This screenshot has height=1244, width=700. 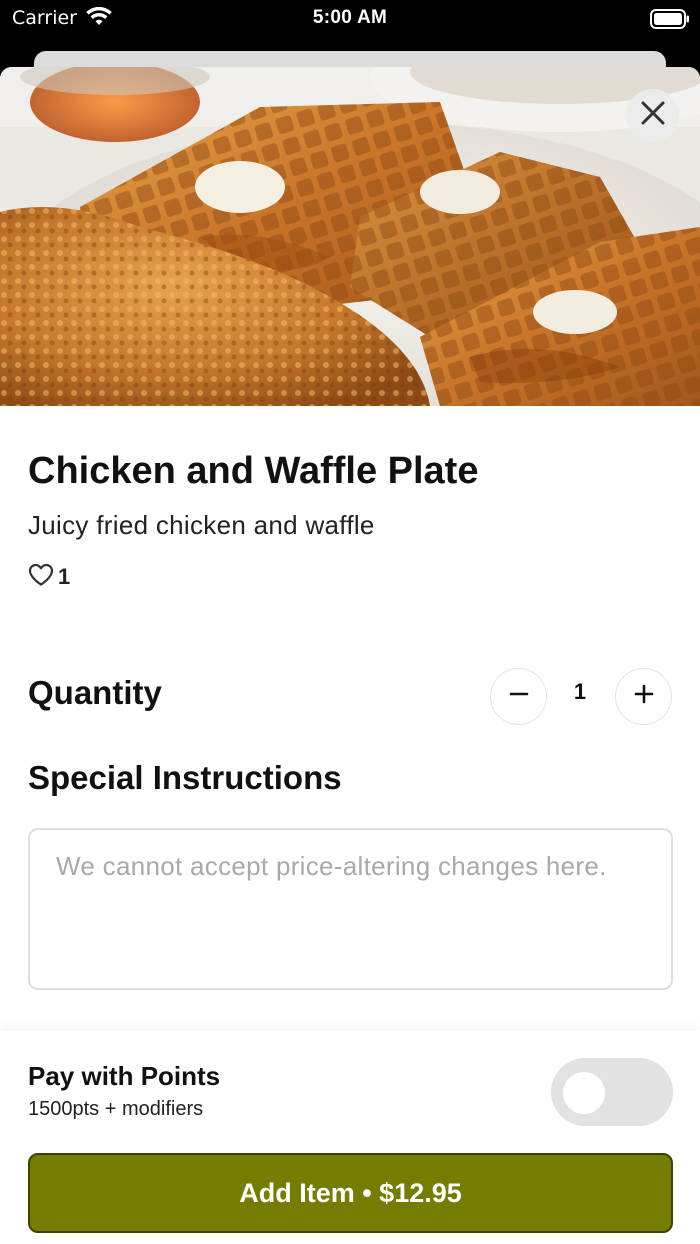 I want to click on minus-icon, so click(x=519, y=696).